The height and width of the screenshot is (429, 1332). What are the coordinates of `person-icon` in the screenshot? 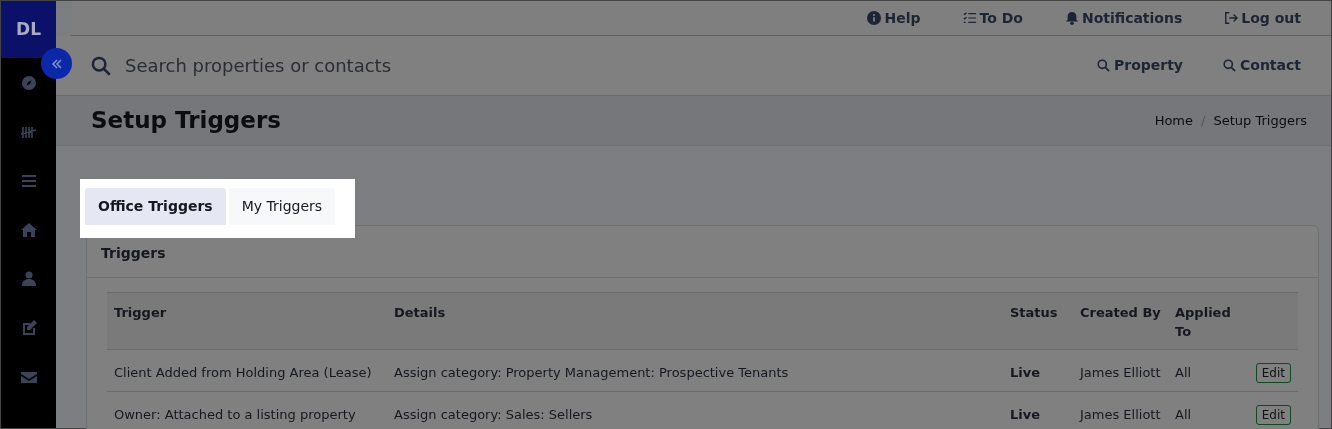 It's located at (28, 279).